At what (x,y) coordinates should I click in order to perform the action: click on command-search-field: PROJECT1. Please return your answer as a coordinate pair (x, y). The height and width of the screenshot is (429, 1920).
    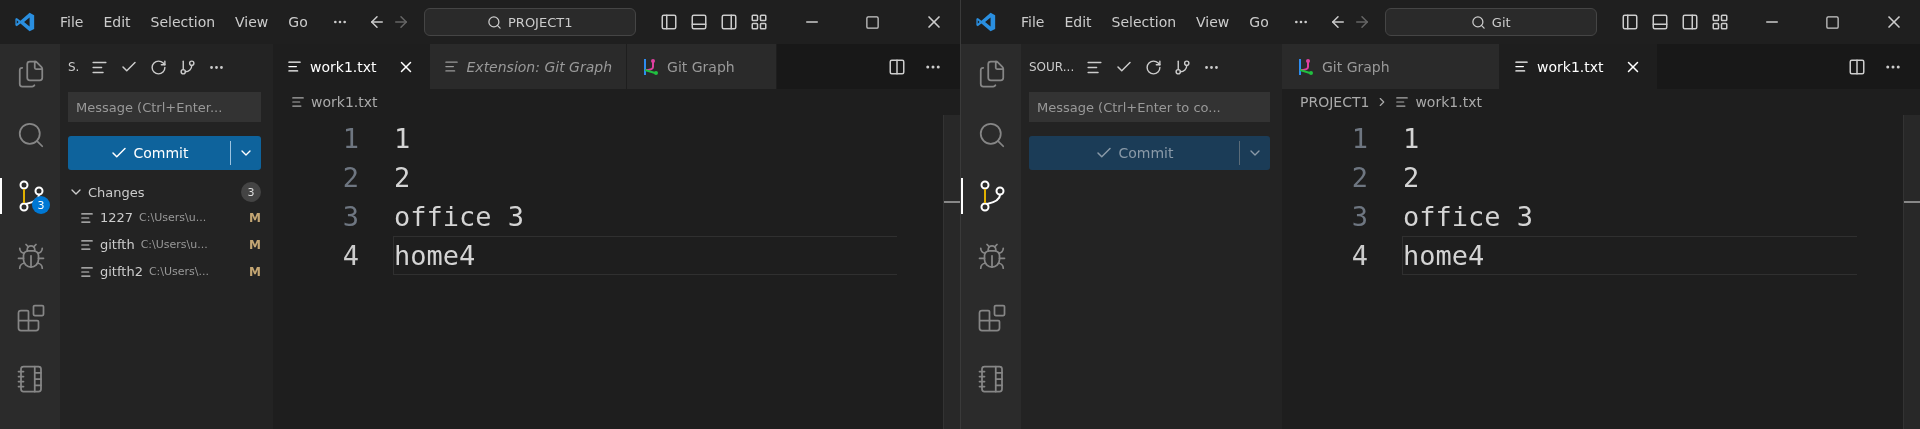
    Looking at the image, I should click on (529, 22).